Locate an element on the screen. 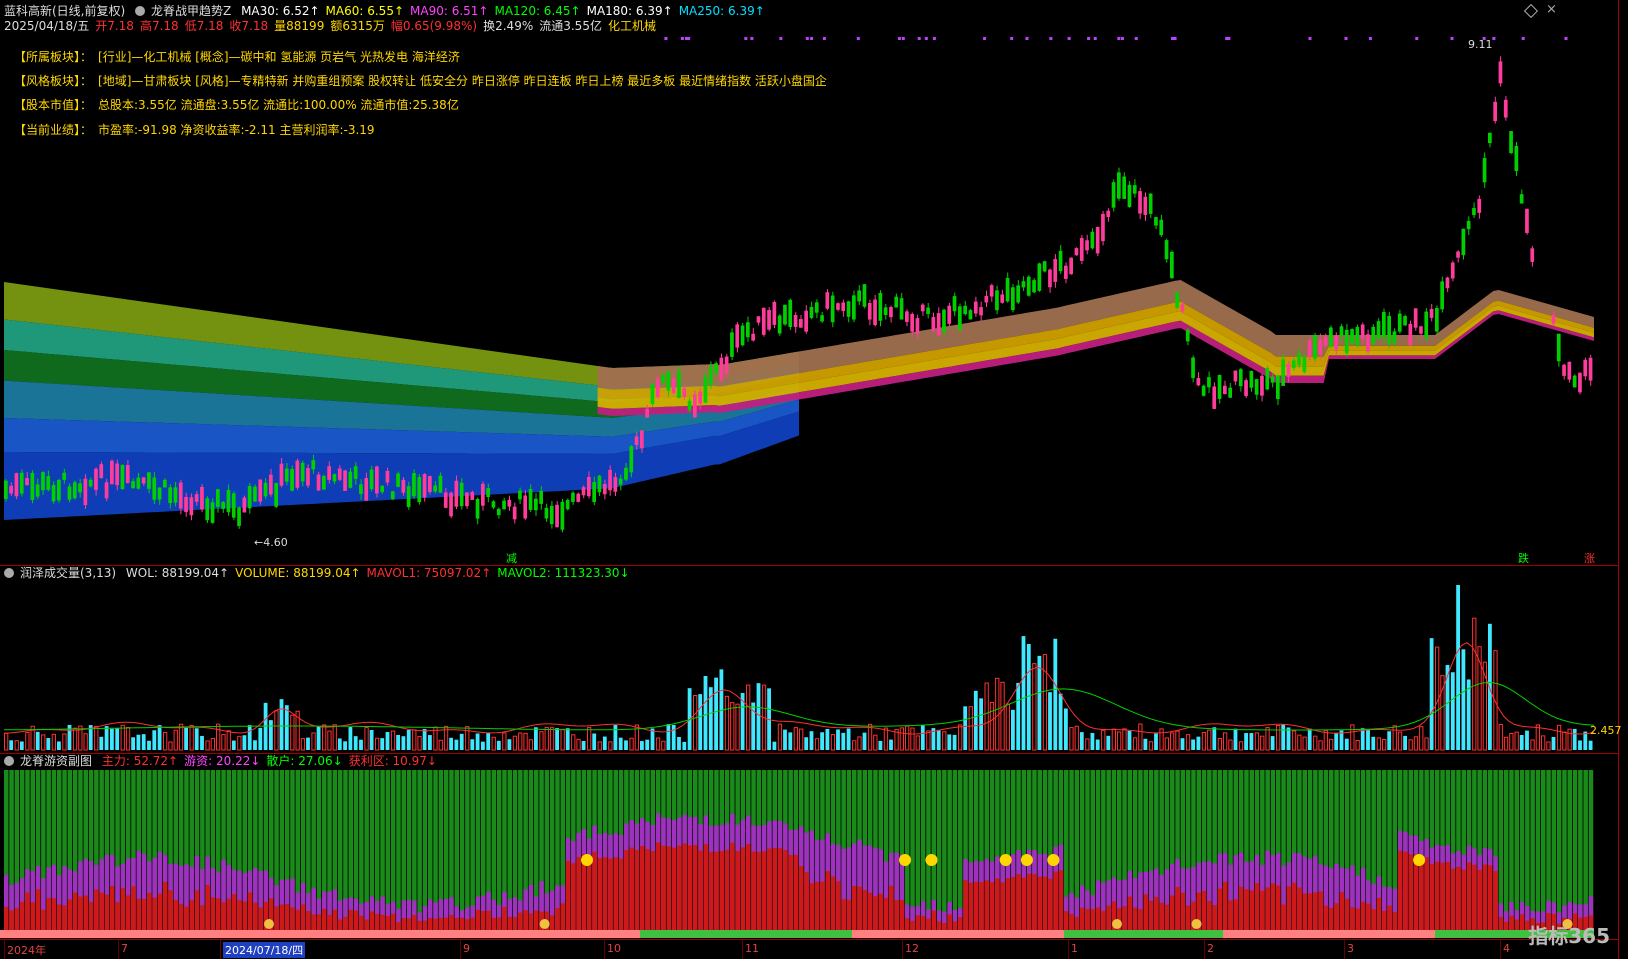  fund-green-bar is located at coordinates (1532, 850).